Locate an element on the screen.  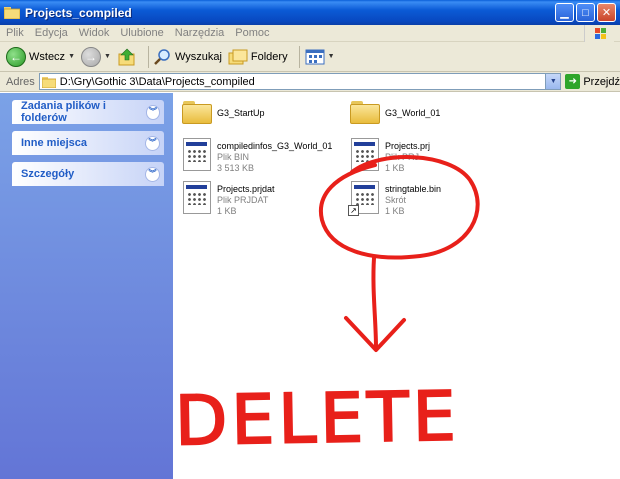
menu-edycja: Edycja is located at coordinates (51, 33).